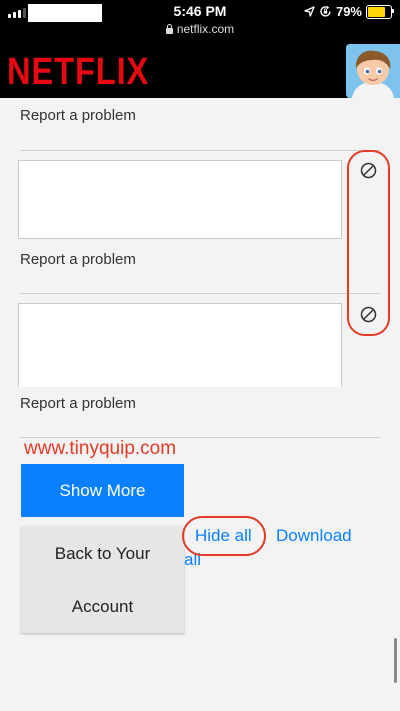 This screenshot has width=400, height=711. I want to click on battery-percent: 79%, so click(348, 11).